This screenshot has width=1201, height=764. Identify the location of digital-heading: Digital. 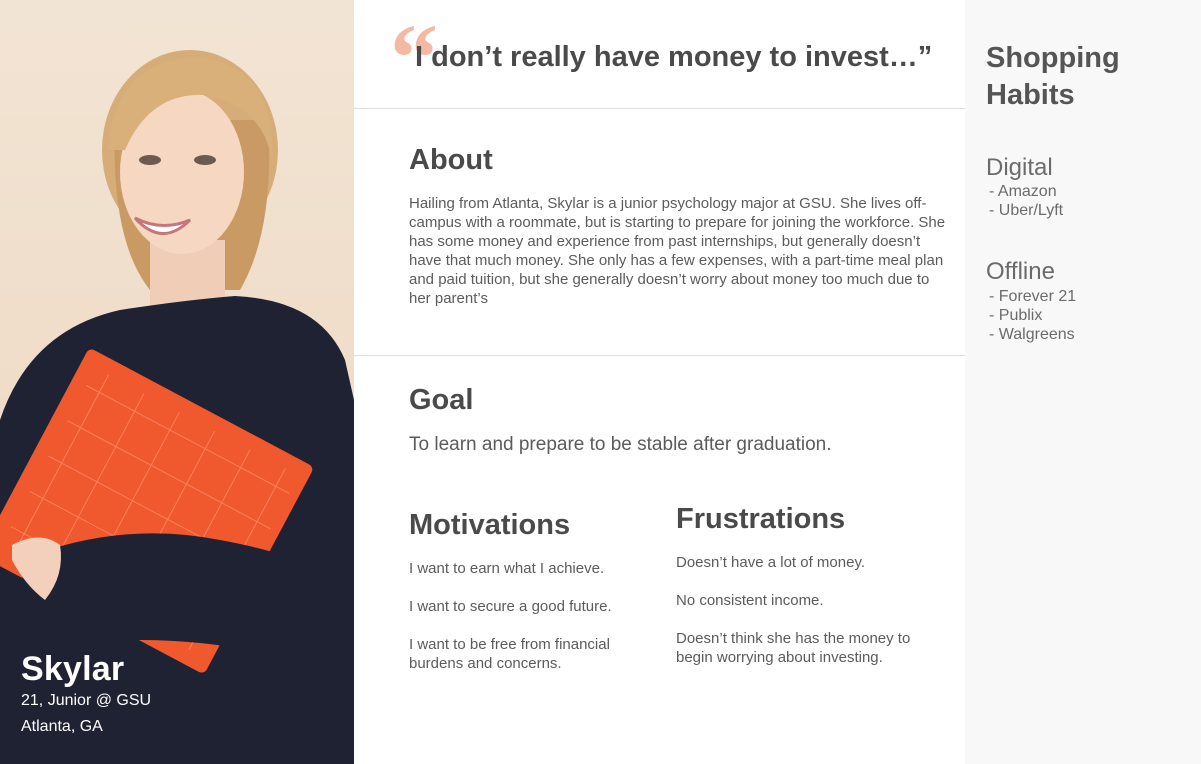
(1019, 167).